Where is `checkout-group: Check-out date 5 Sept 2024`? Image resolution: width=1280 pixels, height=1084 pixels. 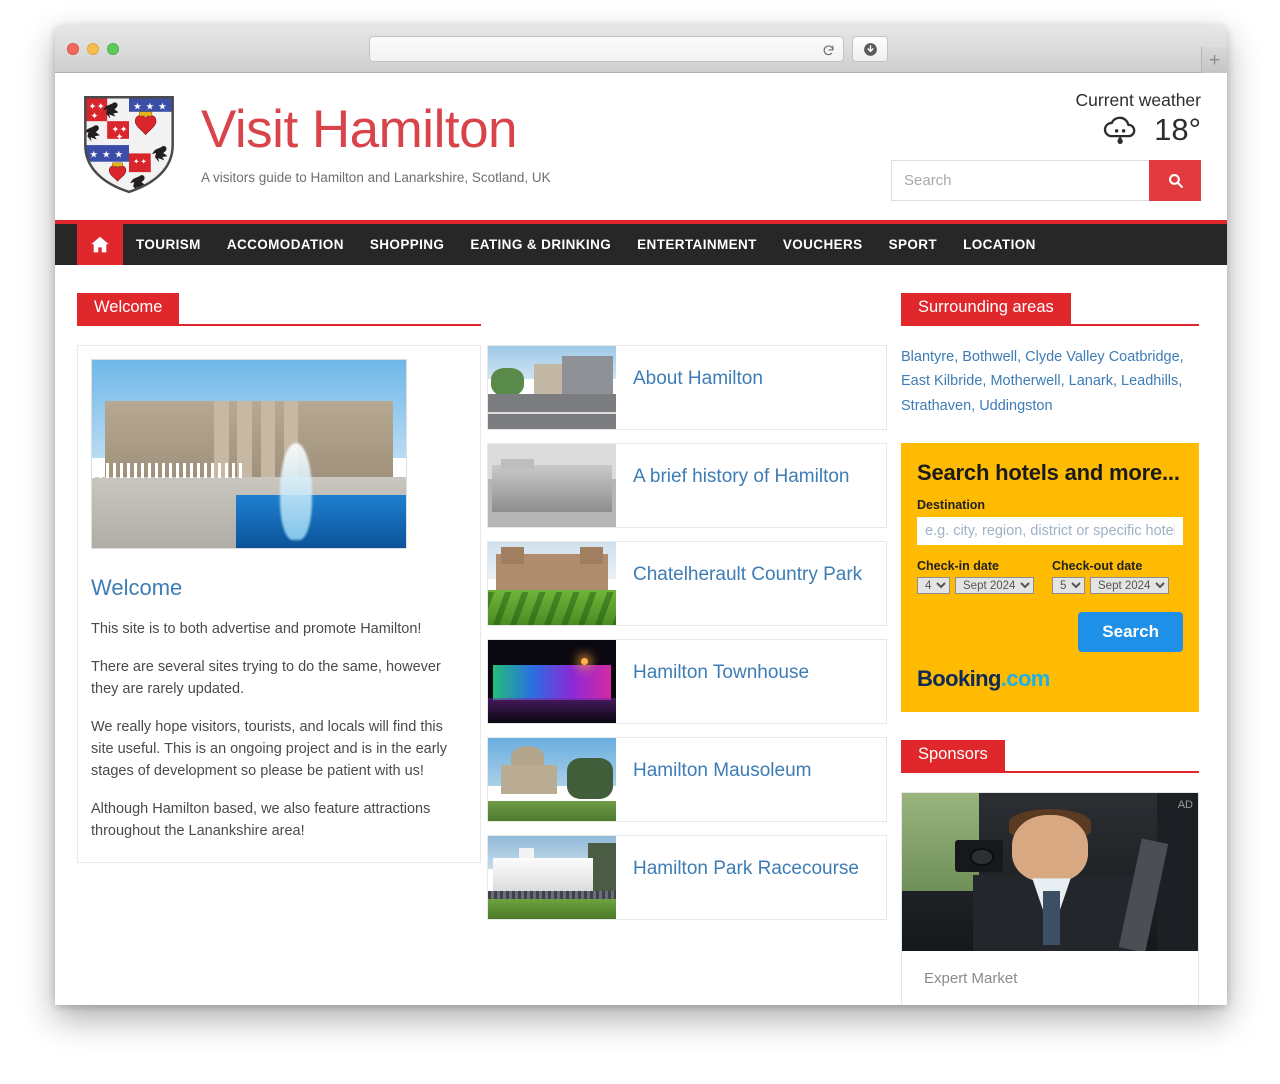
checkout-group: Check-out date 5 Sept 2024 is located at coordinates (1110, 577).